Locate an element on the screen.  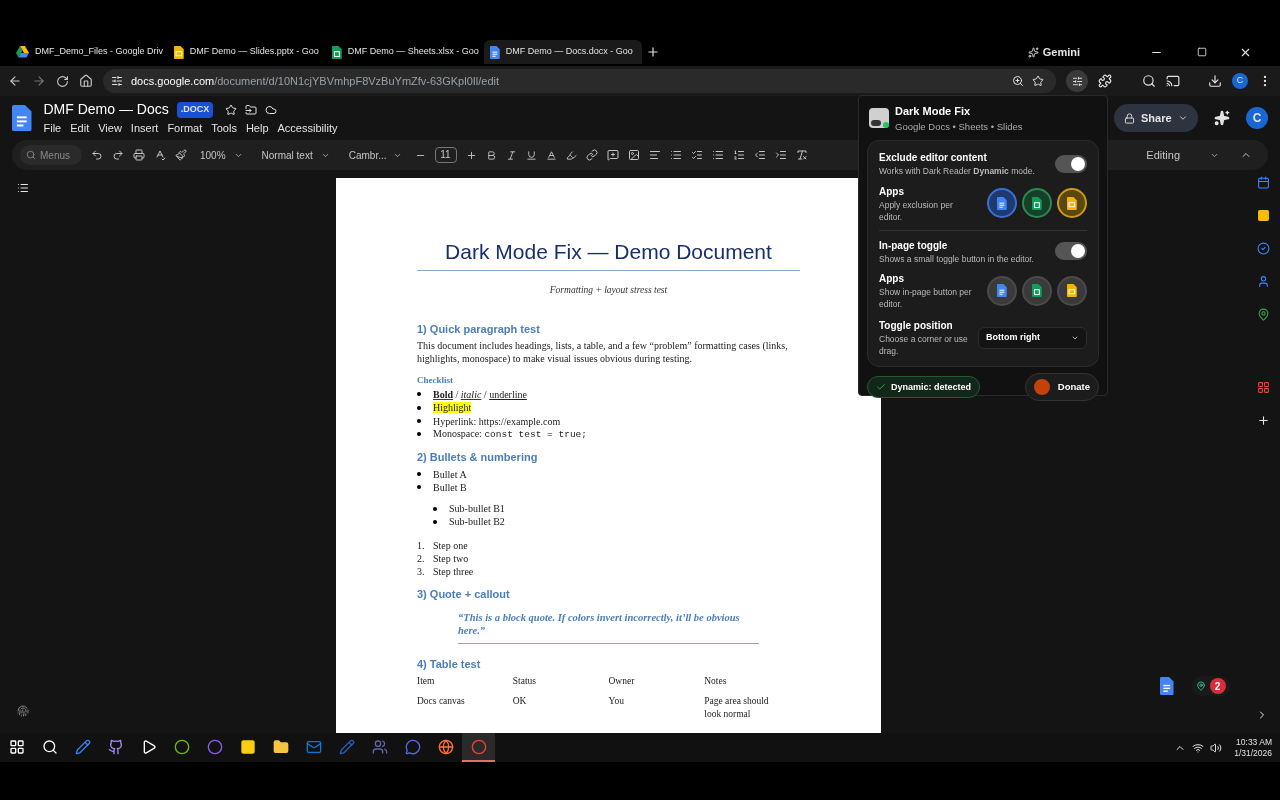
star-icon is located at coordinates (231, 109).